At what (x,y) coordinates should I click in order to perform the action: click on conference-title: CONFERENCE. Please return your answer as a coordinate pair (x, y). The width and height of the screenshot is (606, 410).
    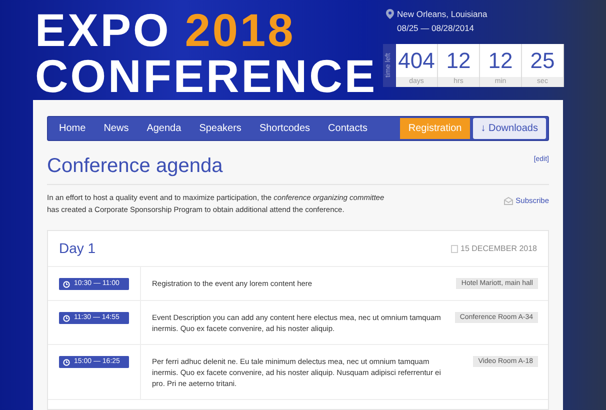
    Looking at the image, I should click on (206, 76).